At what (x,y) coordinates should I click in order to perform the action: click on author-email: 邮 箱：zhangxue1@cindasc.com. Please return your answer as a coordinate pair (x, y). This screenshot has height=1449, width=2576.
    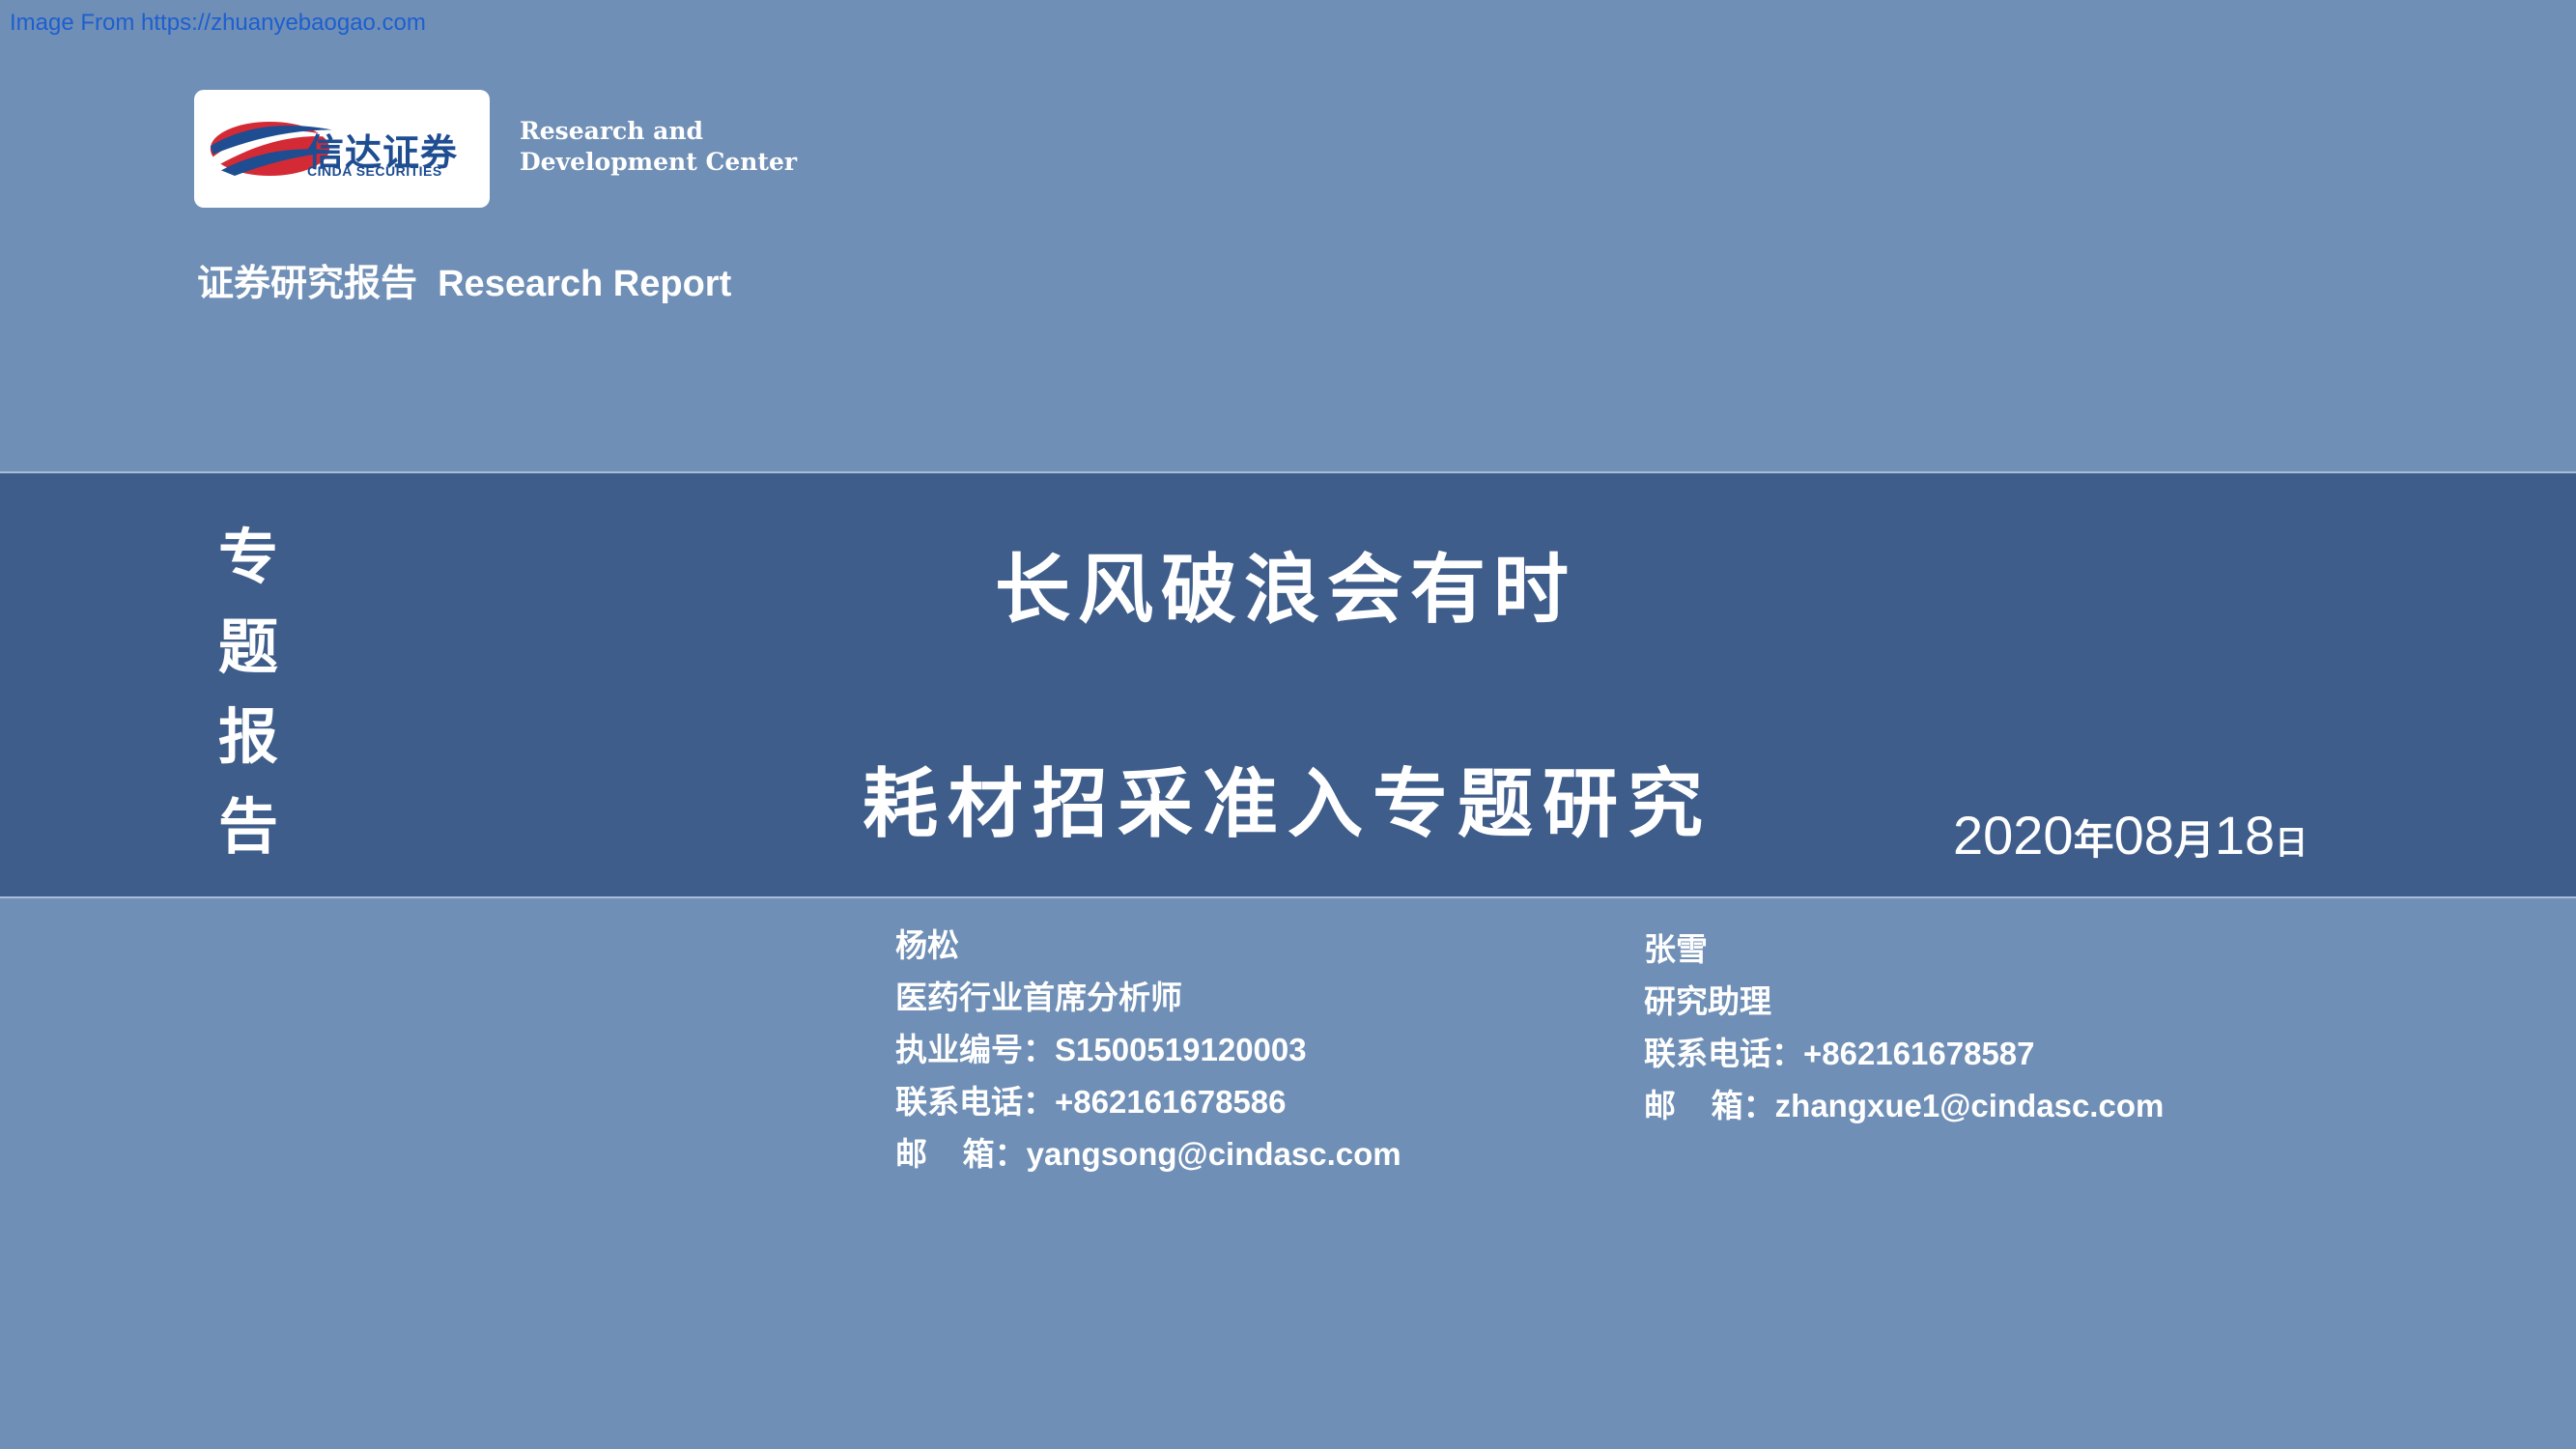
    Looking at the image, I should click on (1904, 1106).